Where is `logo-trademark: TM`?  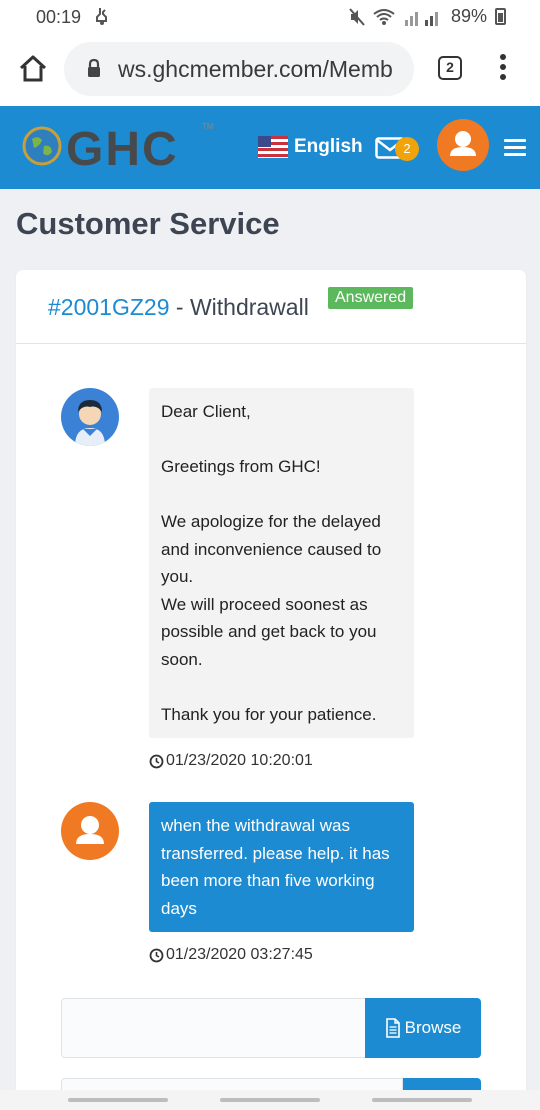
logo-trademark: TM is located at coordinates (208, 126).